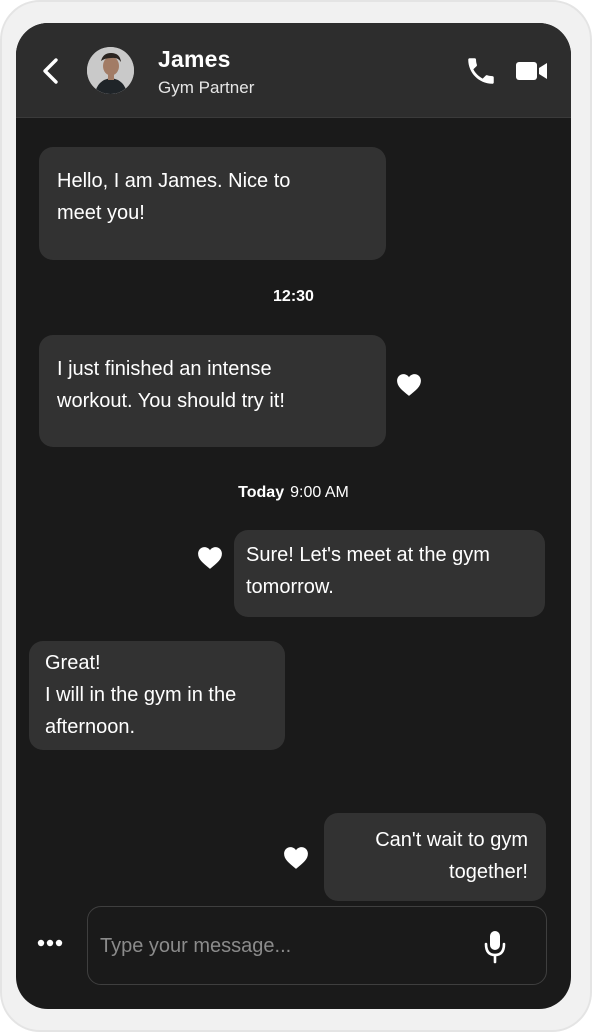 The width and height of the screenshot is (592, 1032). What do you see at coordinates (495, 947) in the screenshot?
I see `microphone-icon` at bounding box center [495, 947].